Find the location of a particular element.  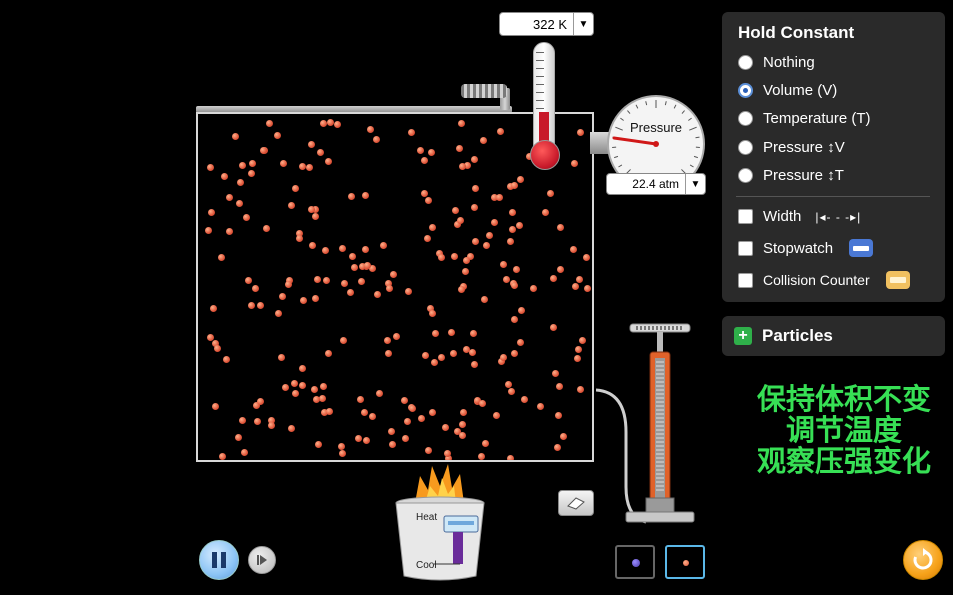

radio-nothing: Nothing is located at coordinates (776, 62).